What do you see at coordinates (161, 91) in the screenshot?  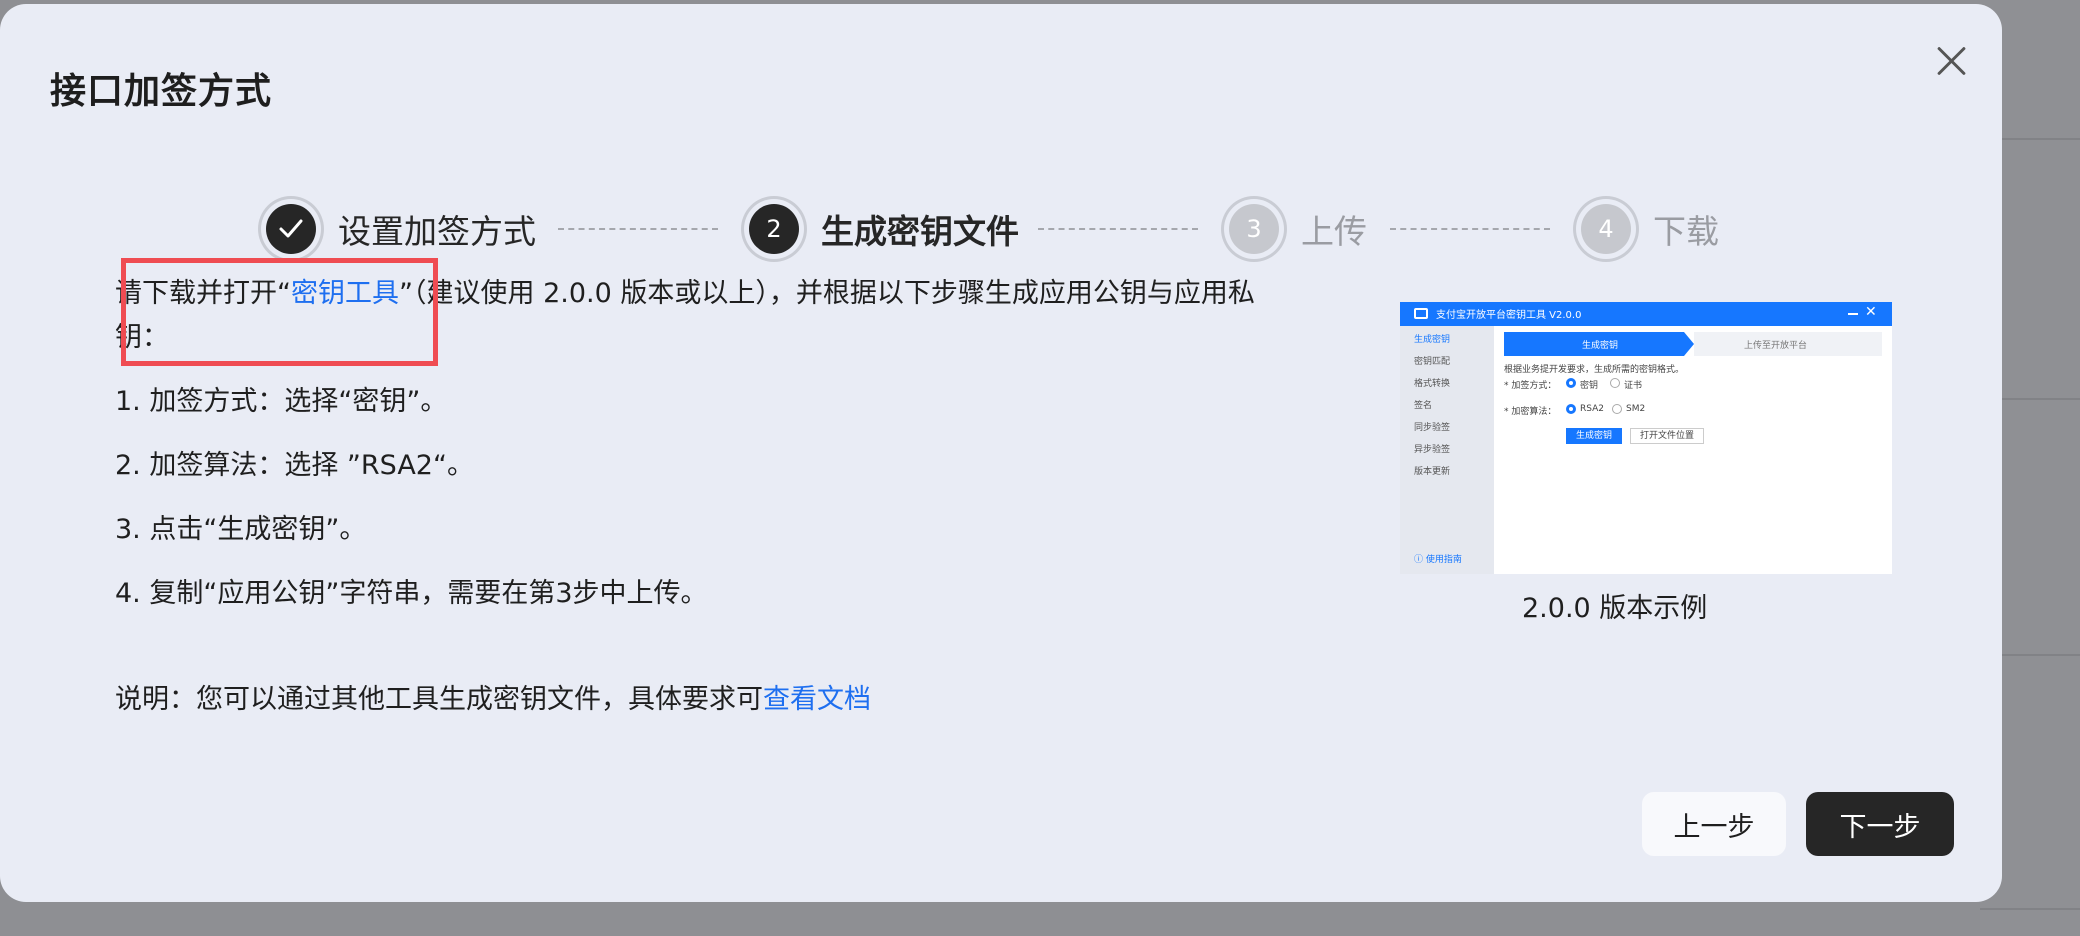 I see `dialog-title: 接口加签方式` at bounding box center [161, 91].